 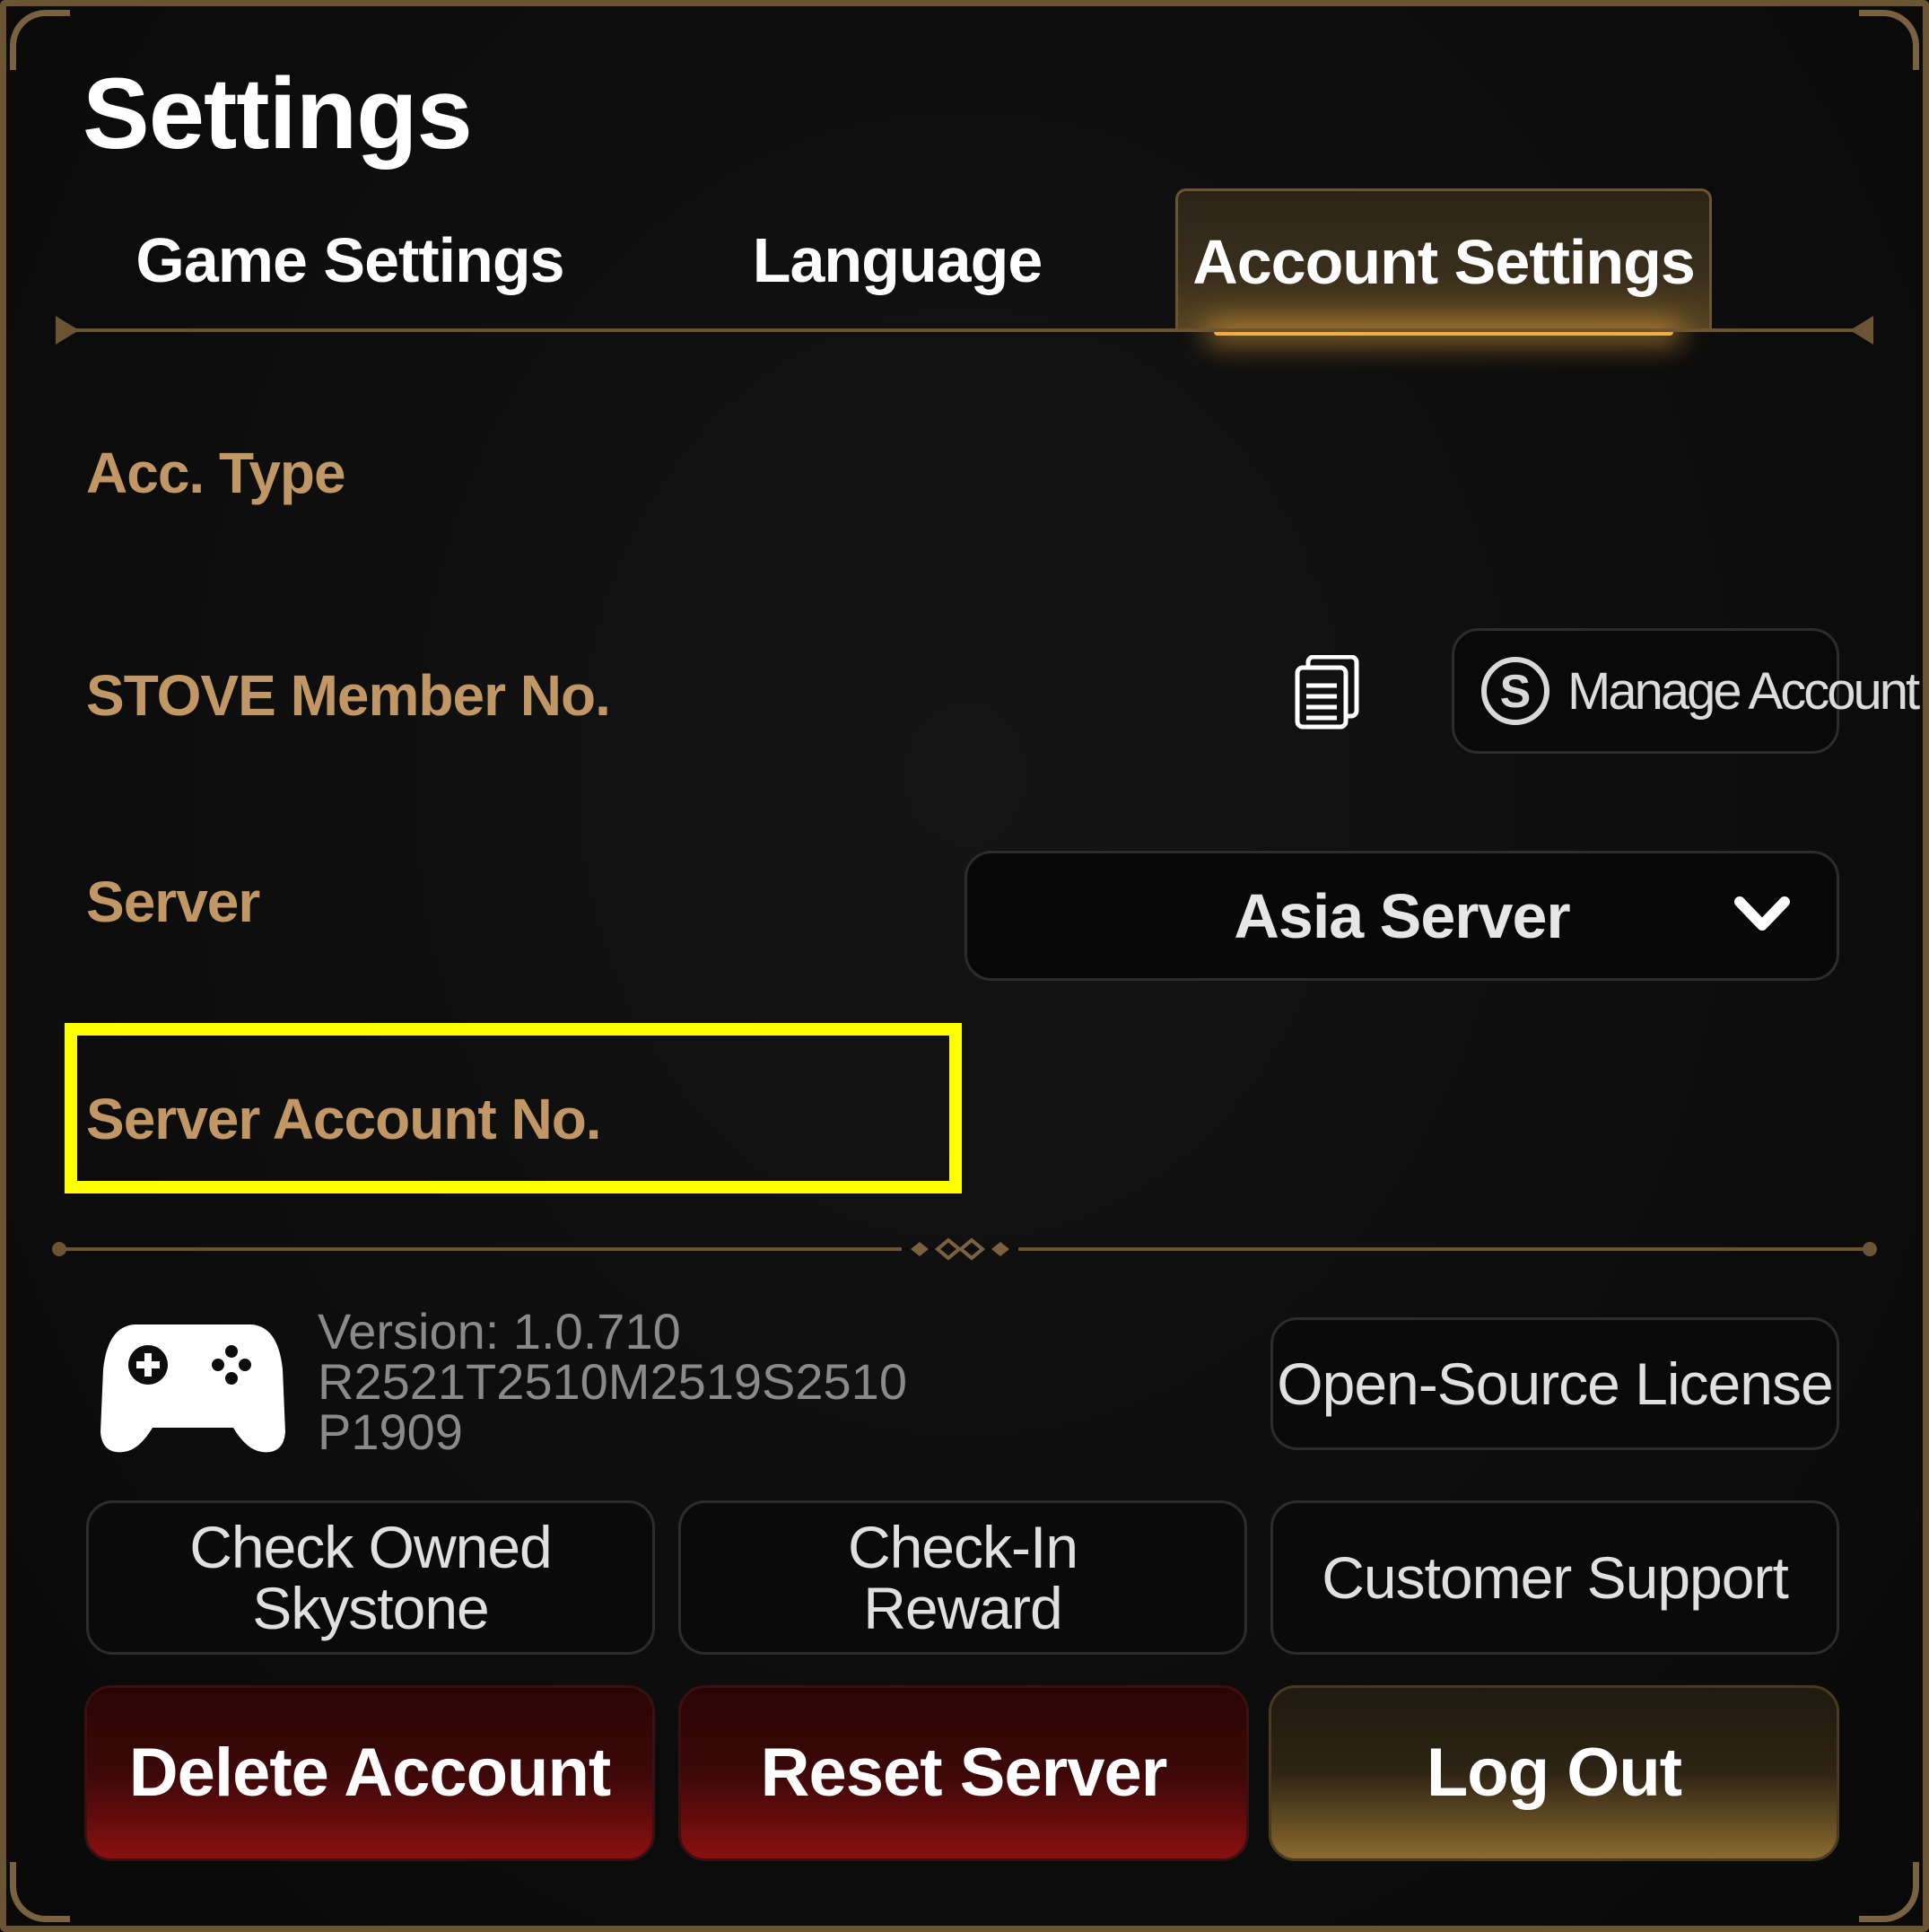 I want to click on page-title: Settings, so click(x=278, y=114).